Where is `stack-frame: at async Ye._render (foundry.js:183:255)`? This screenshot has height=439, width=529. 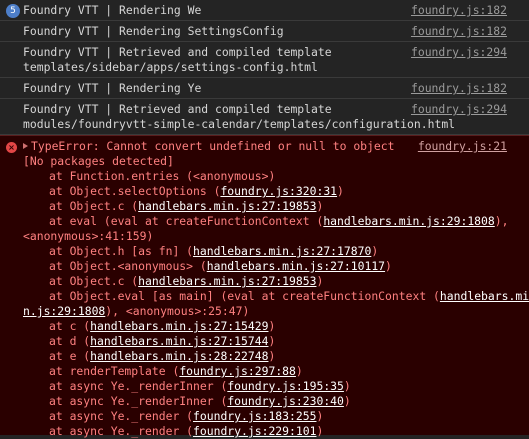
stack-frame: at async Ye._render (foundry.js:183:255) is located at coordinates (265, 416).